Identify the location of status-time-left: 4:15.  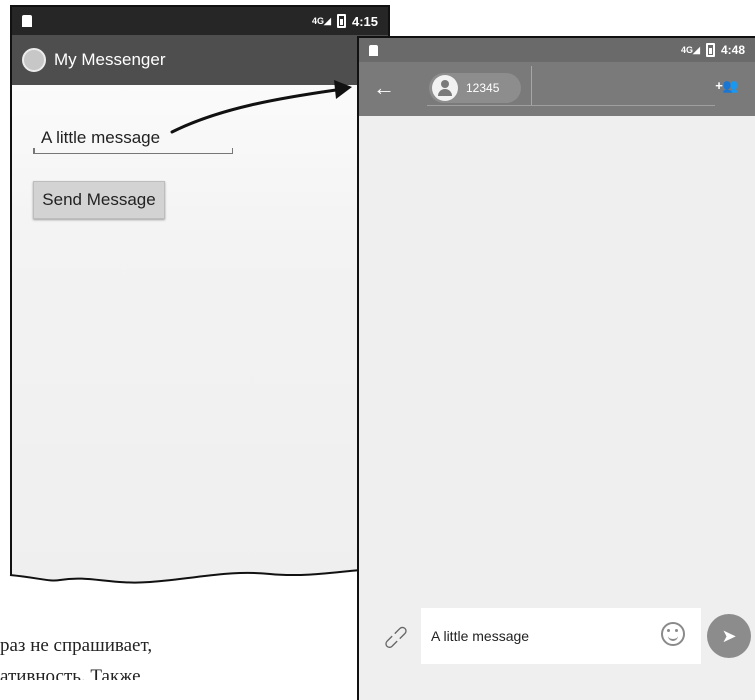
(364, 21).